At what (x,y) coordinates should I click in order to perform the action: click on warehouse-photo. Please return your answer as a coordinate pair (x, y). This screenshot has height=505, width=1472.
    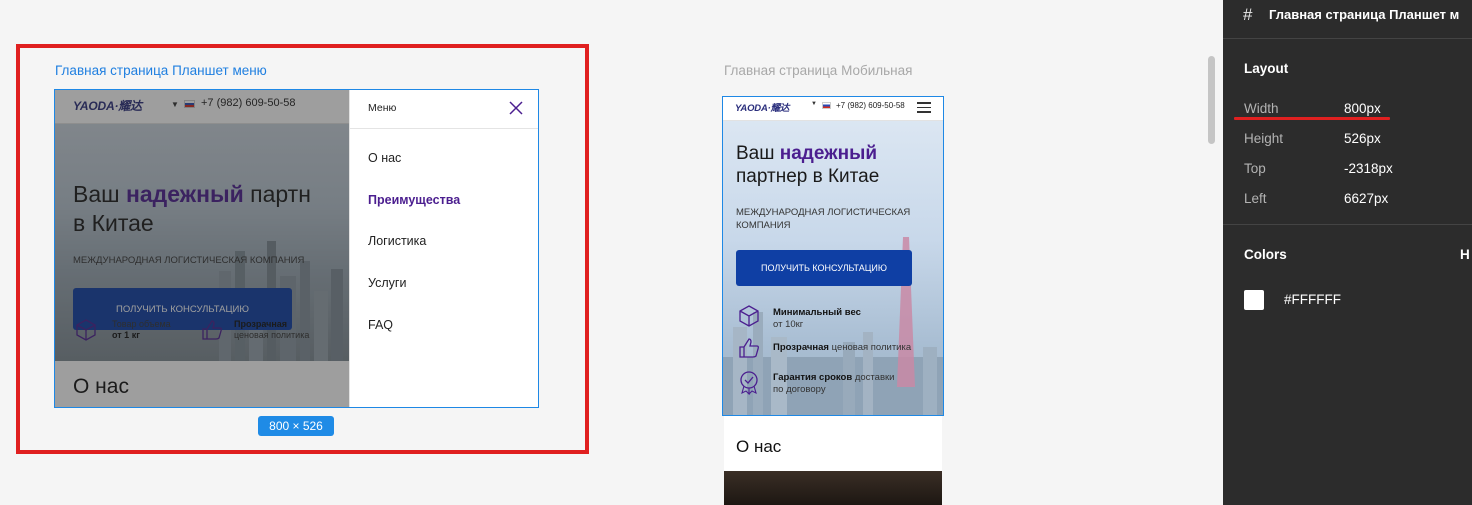
    Looking at the image, I should click on (833, 488).